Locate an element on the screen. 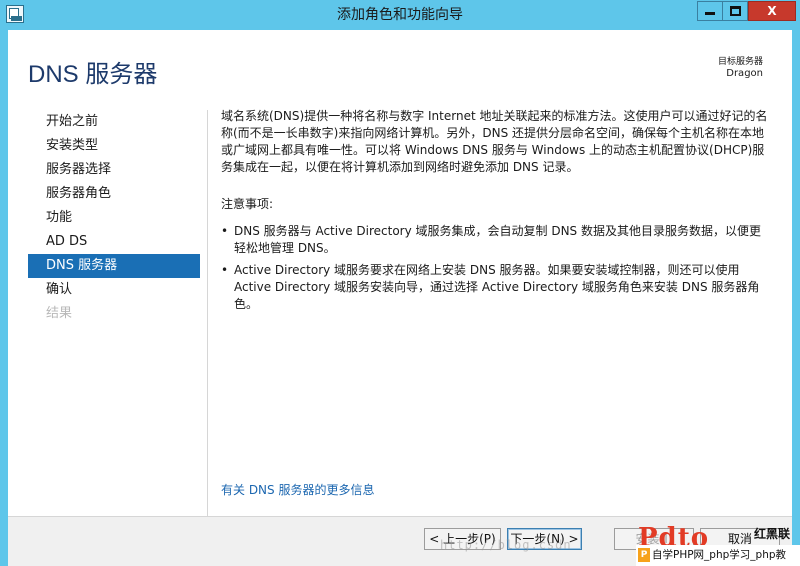 The width and height of the screenshot is (800, 566). close-icon: X is located at coordinates (772, 11).